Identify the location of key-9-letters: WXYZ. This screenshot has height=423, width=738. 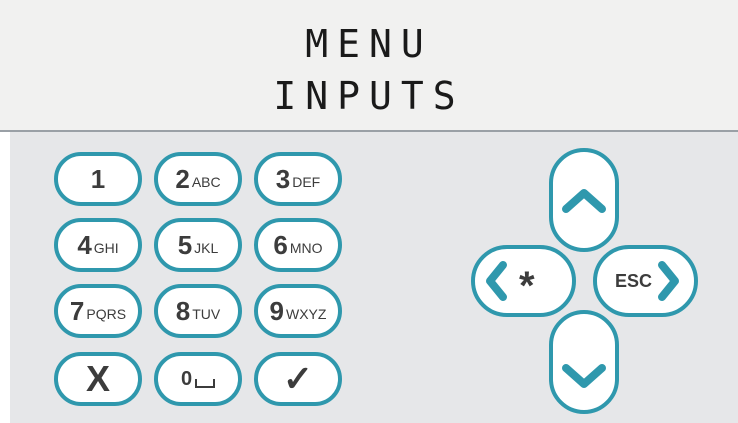
(306, 314).